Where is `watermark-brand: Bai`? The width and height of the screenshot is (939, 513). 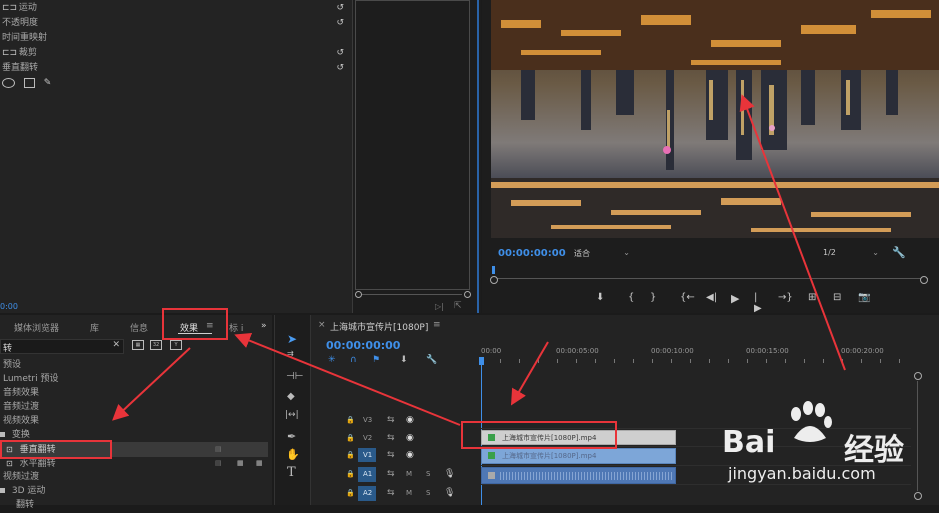
watermark-brand: Bai is located at coordinates (749, 442).